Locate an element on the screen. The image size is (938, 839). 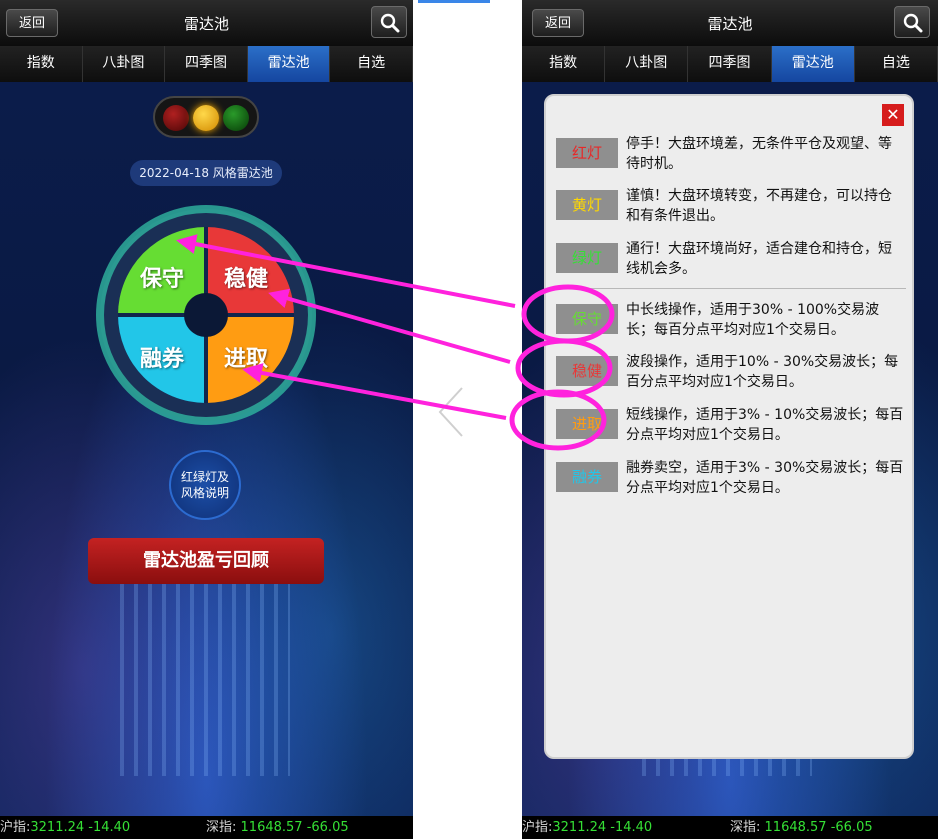
chip-aggressive: 进取 is located at coordinates (587, 424).